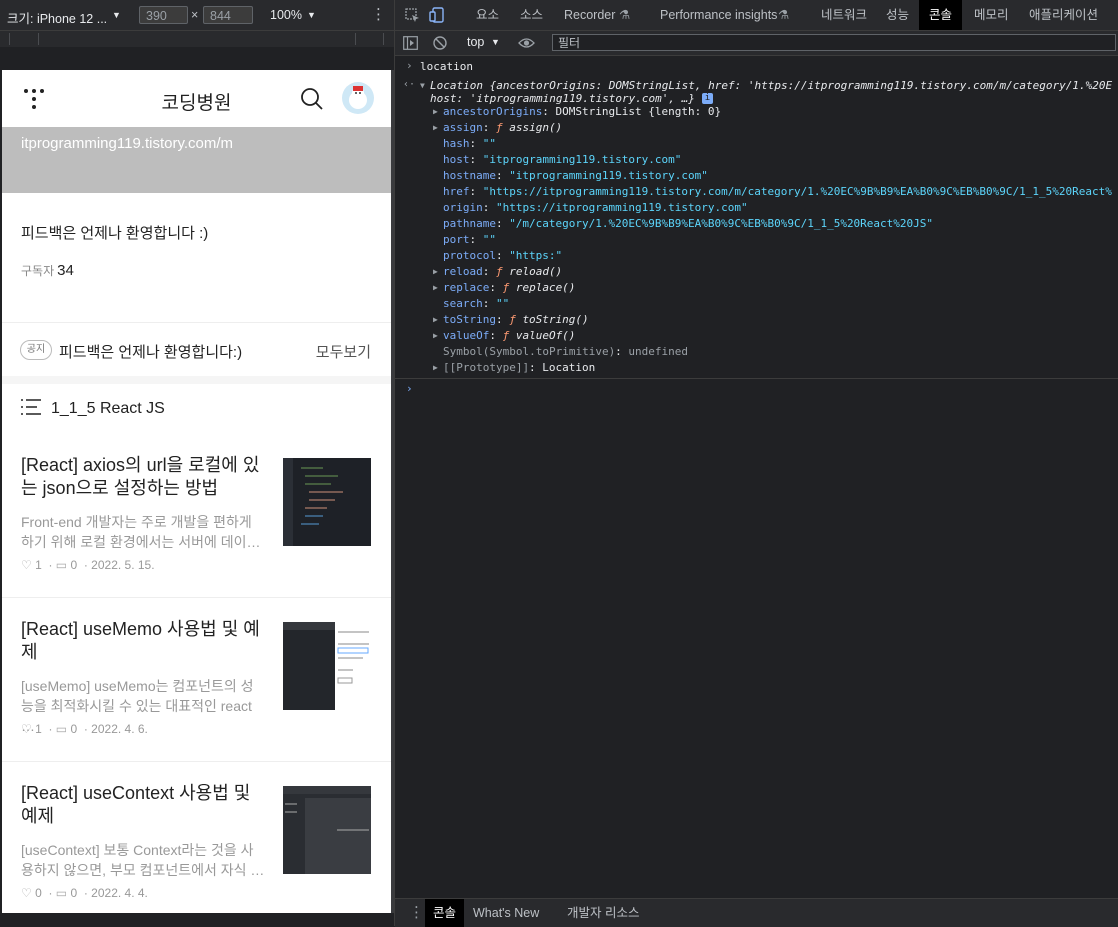 This screenshot has height=927, width=1118. What do you see at coordinates (529, 127) in the screenshot?
I see `property-value: ƒ assign()` at bounding box center [529, 127].